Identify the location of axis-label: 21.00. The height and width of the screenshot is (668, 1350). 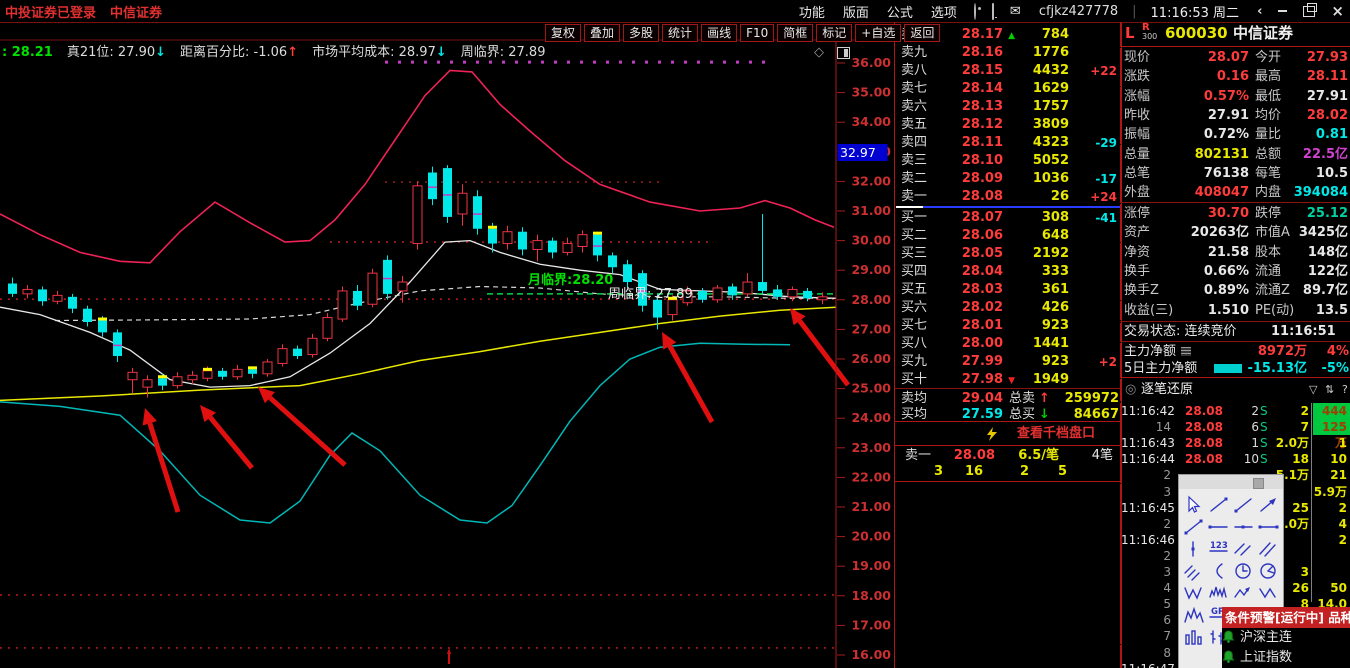
(871, 506).